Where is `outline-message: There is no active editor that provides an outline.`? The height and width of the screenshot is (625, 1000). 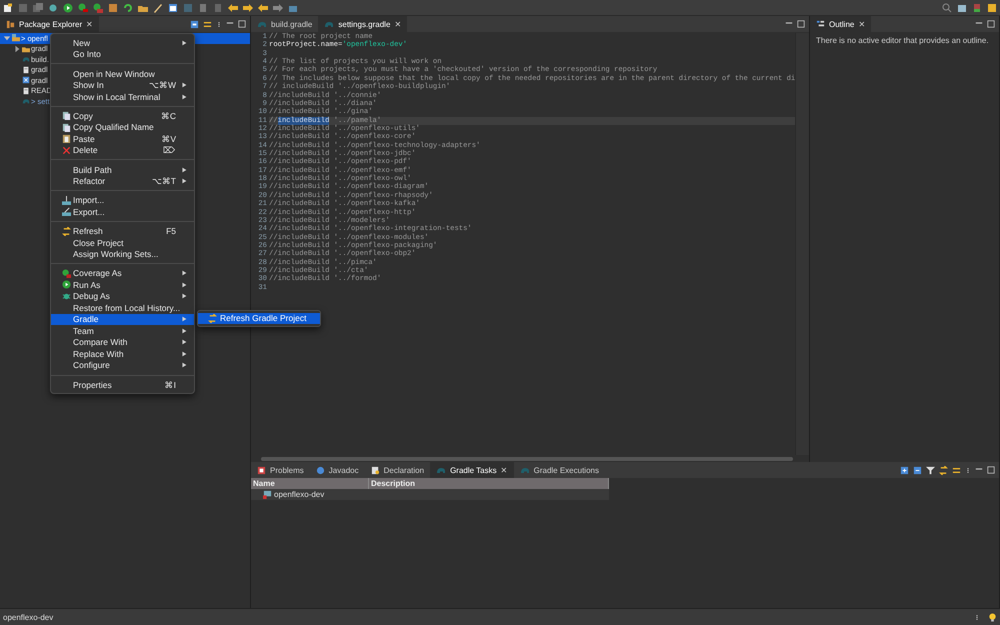
outline-message: There is no active editor that provides an outline. is located at coordinates (902, 41).